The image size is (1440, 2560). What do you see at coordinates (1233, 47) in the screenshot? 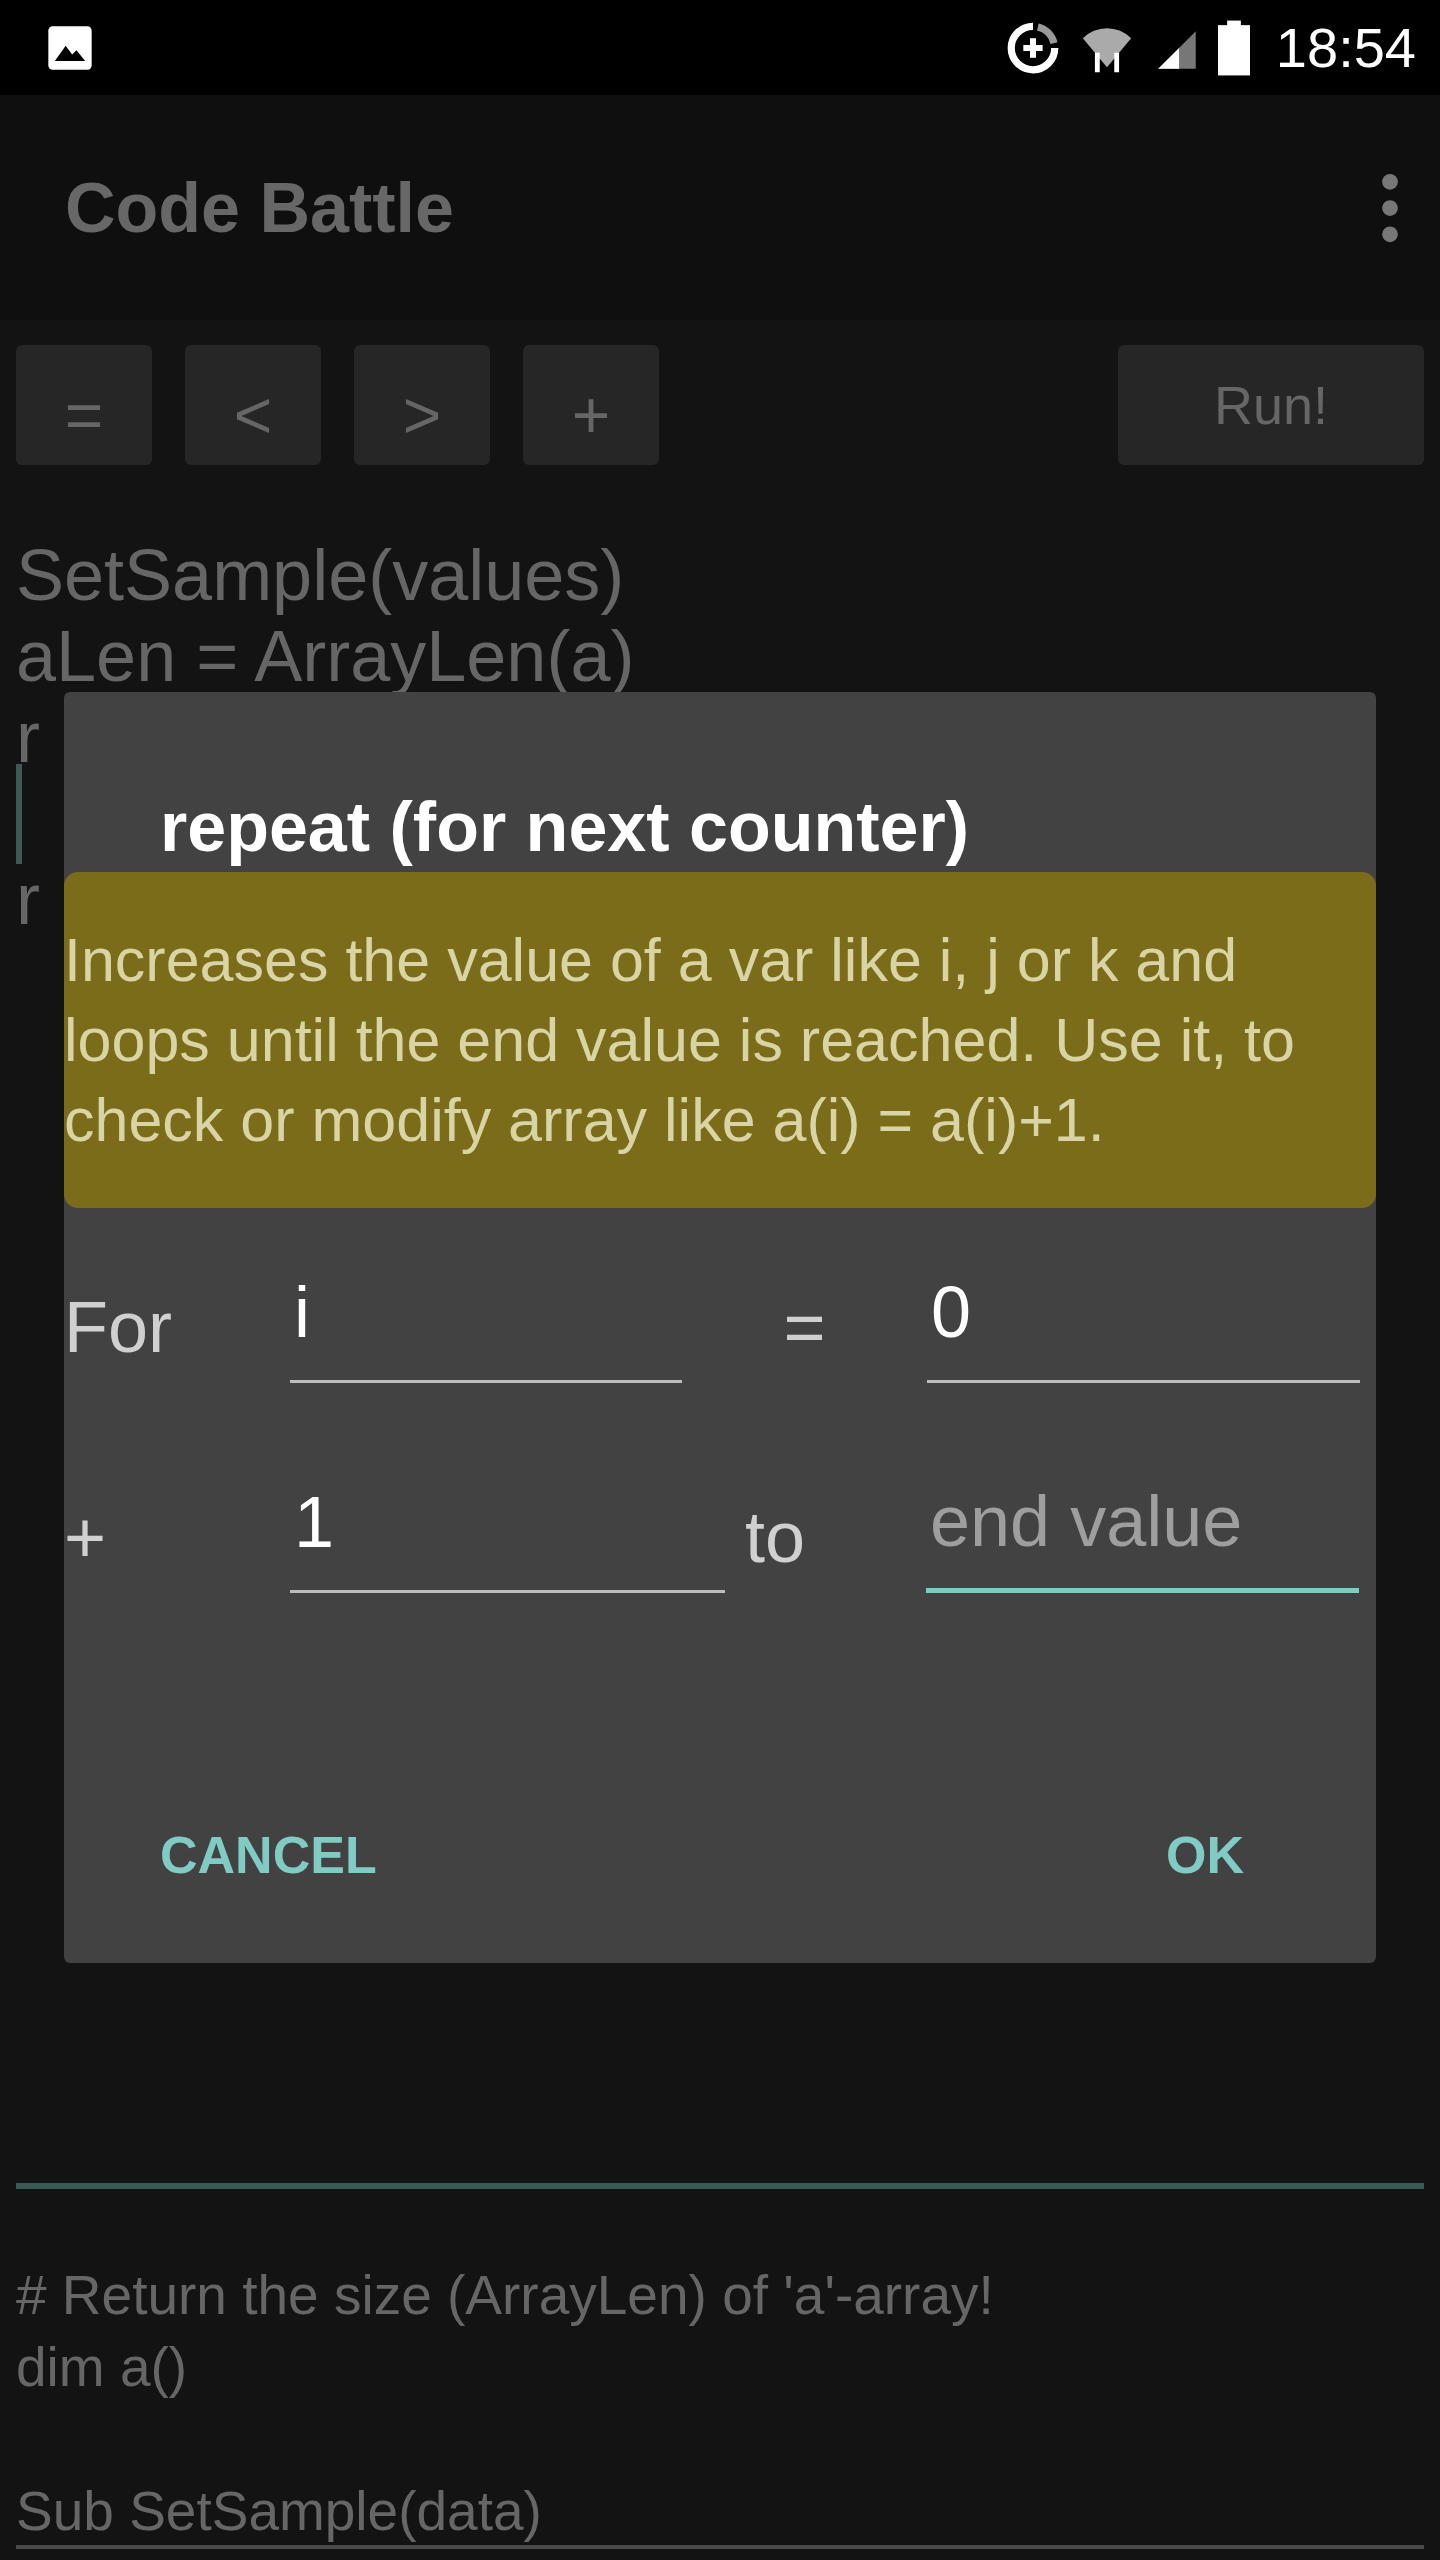
I see `battery-icon` at bounding box center [1233, 47].